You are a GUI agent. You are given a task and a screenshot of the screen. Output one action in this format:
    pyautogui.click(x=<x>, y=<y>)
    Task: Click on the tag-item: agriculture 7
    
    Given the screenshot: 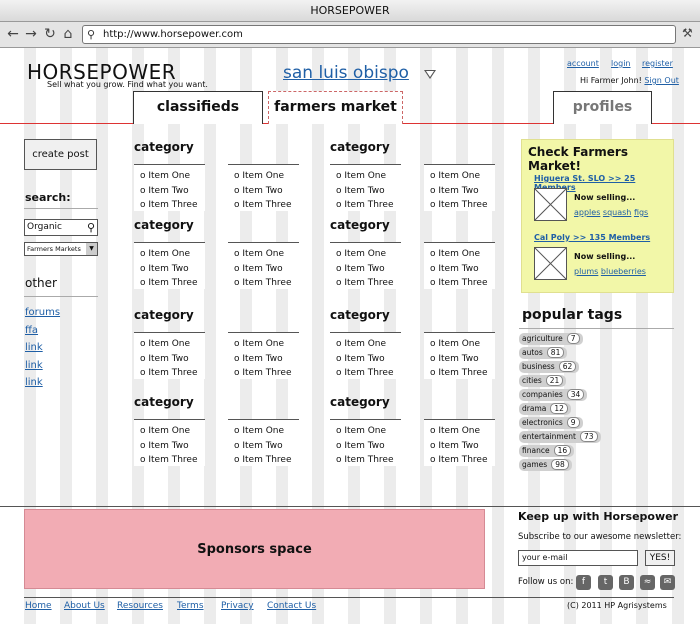 What is the action you would take?
    pyautogui.click(x=551, y=339)
    